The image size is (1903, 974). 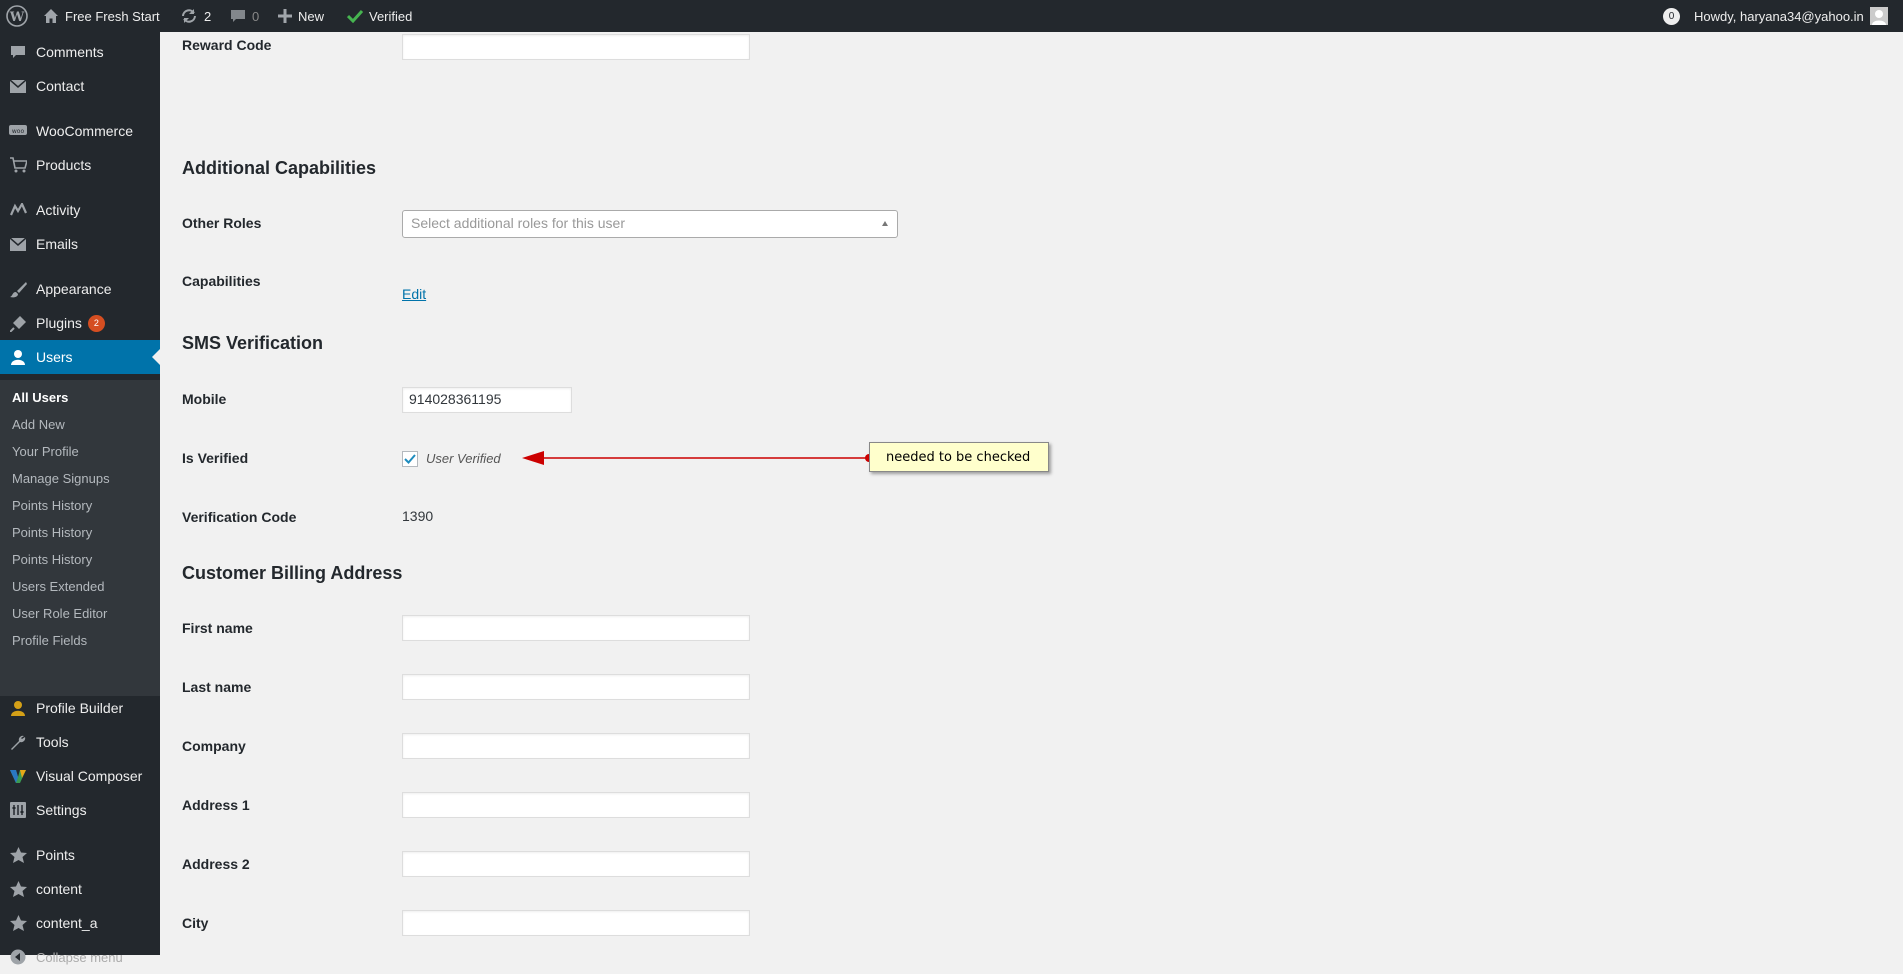 What do you see at coordinates (112, 16) in the screenshot?
I see `site-name: Free Fresh Start` at bounding box center [112, 16].